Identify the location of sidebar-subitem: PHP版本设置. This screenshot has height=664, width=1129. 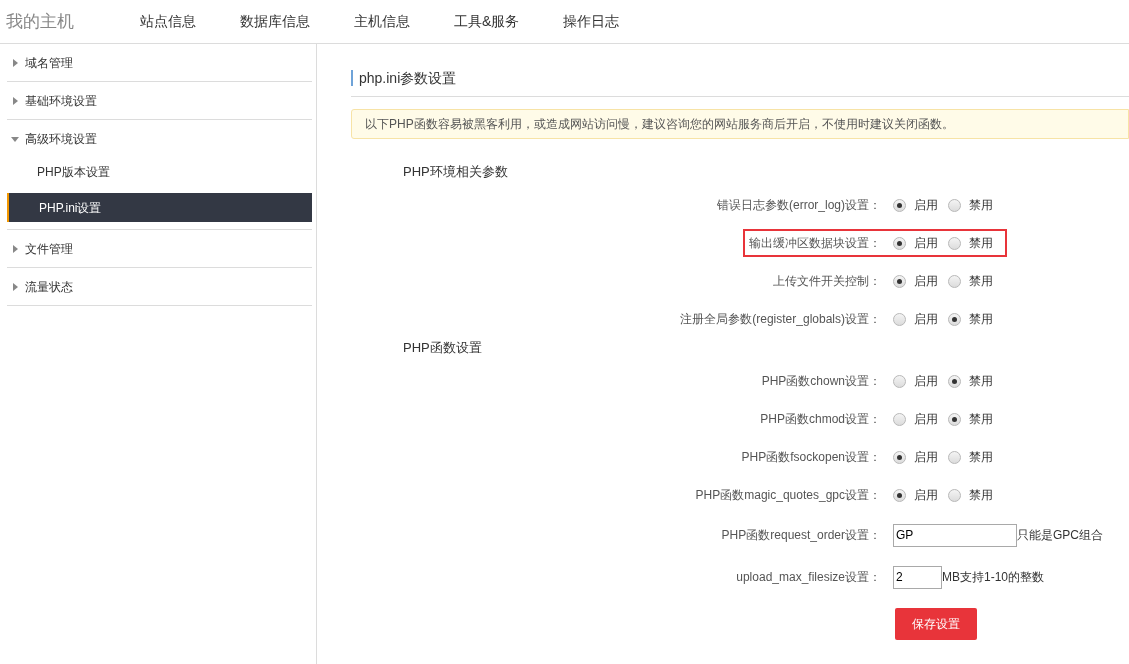
(159, 171).